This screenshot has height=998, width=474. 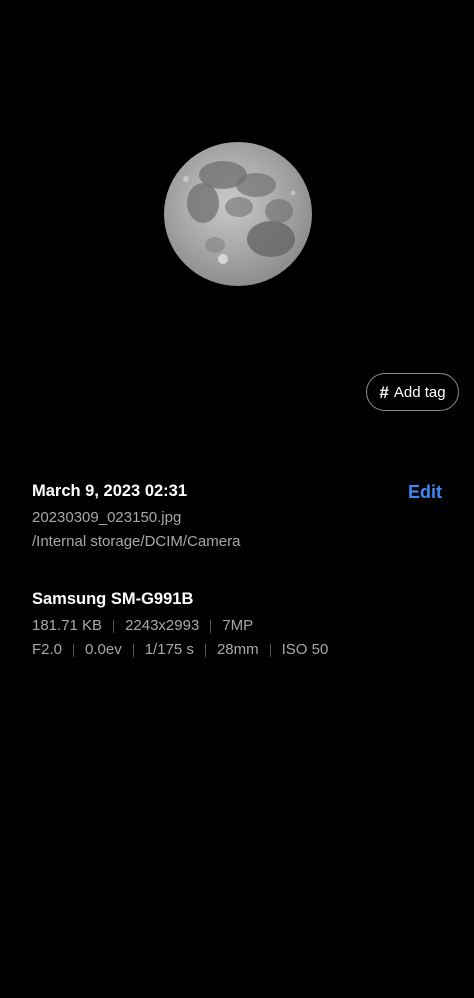 What do you see at coordinates (384, 392) in the screenshot?
I see `hash-icon: #` at bounding box center [384, 392].